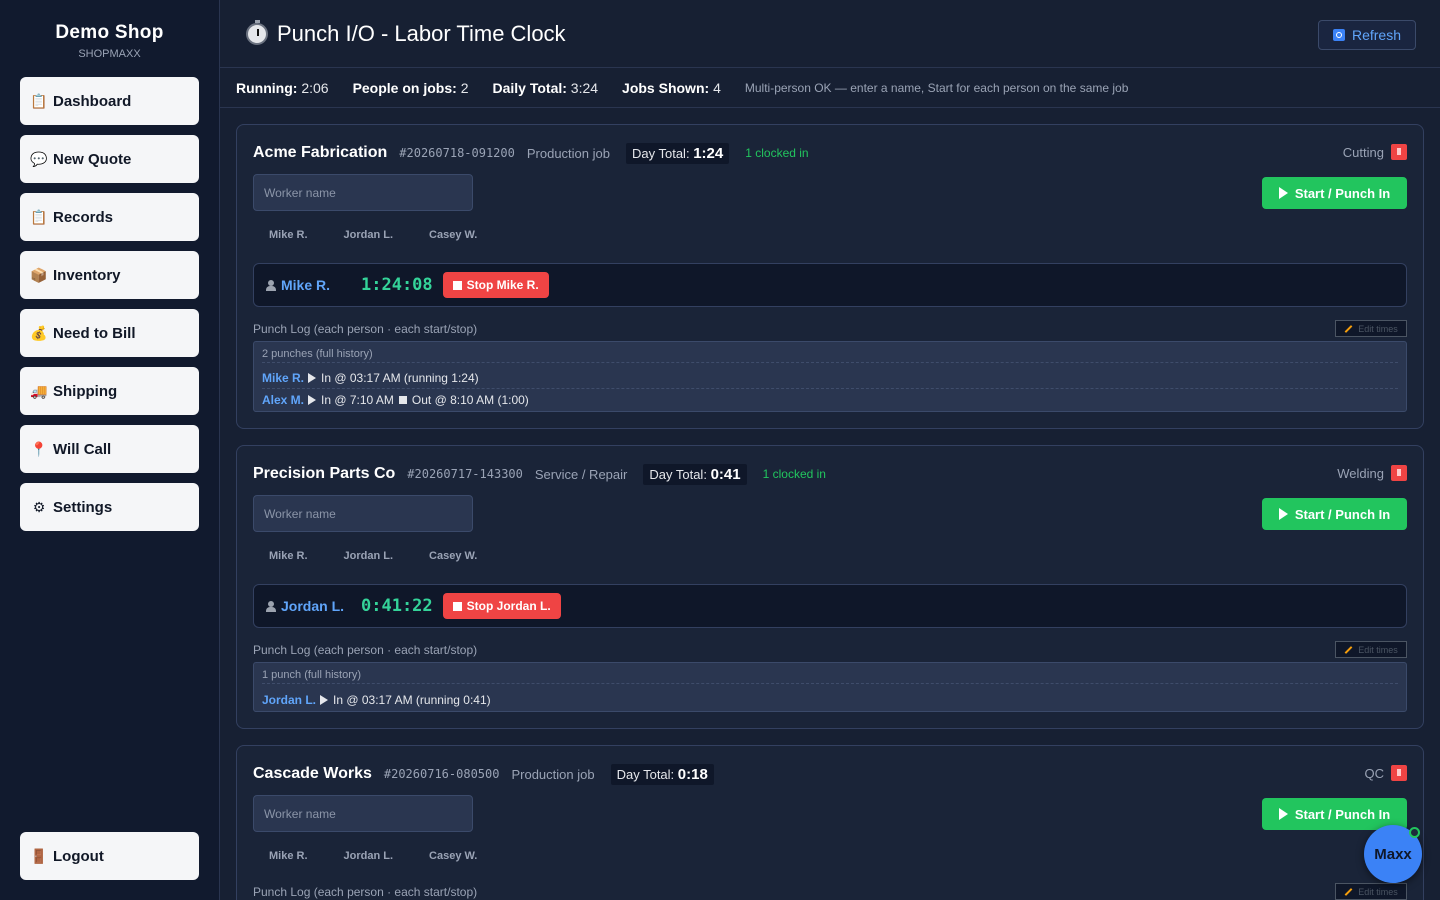  What do you see at coordinates (320, 152) in the screenshot?
I see `customer-name: Acme Fabrication` at bounding box center [320, 152].